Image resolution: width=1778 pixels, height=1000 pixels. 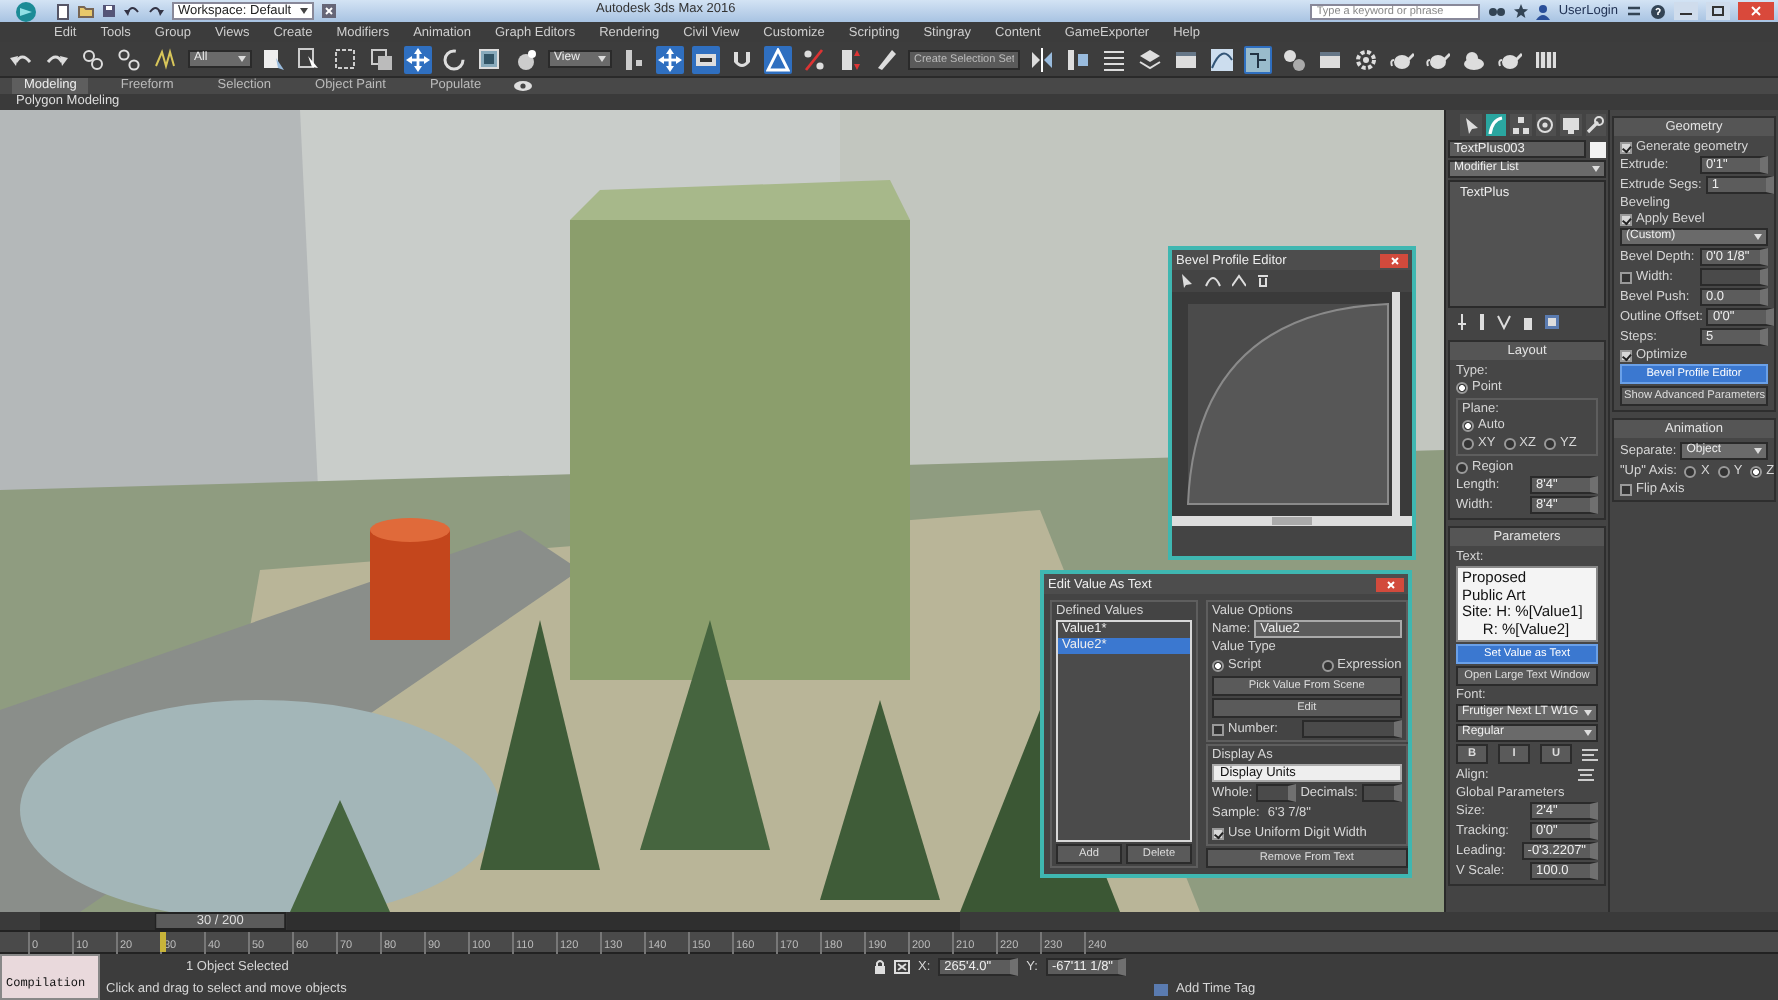 I want to click on undo-icon, so click(x=132, y=11).